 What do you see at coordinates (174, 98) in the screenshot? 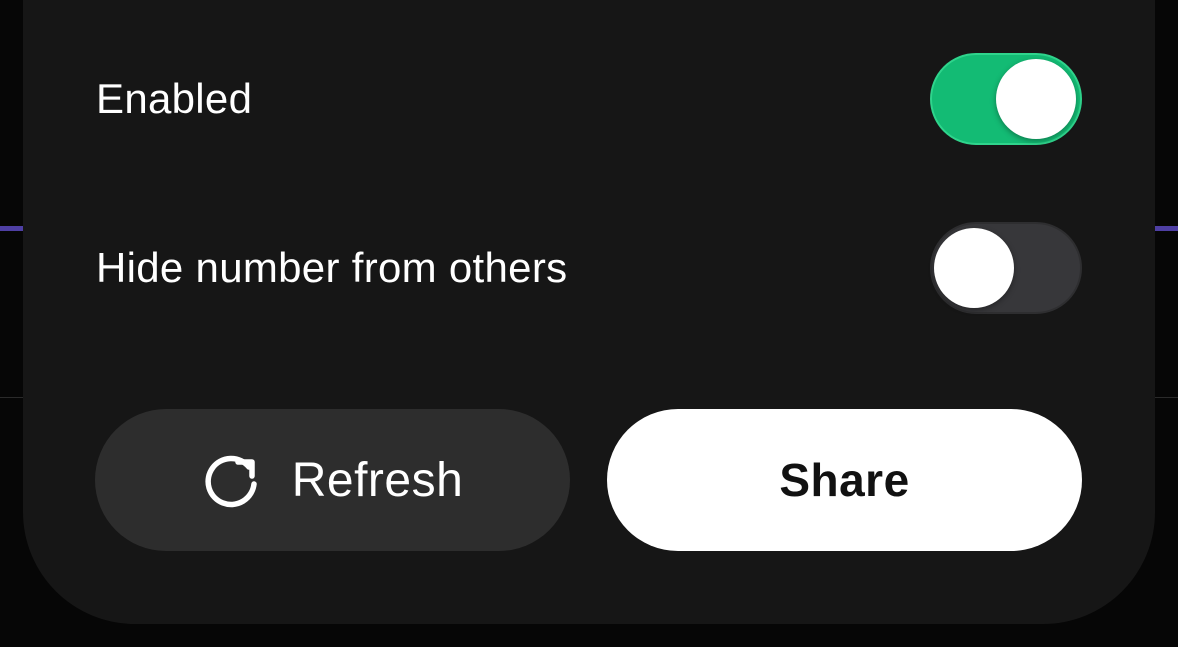
I see `enabled-label: Enabled` at bounding box center [174, 98].